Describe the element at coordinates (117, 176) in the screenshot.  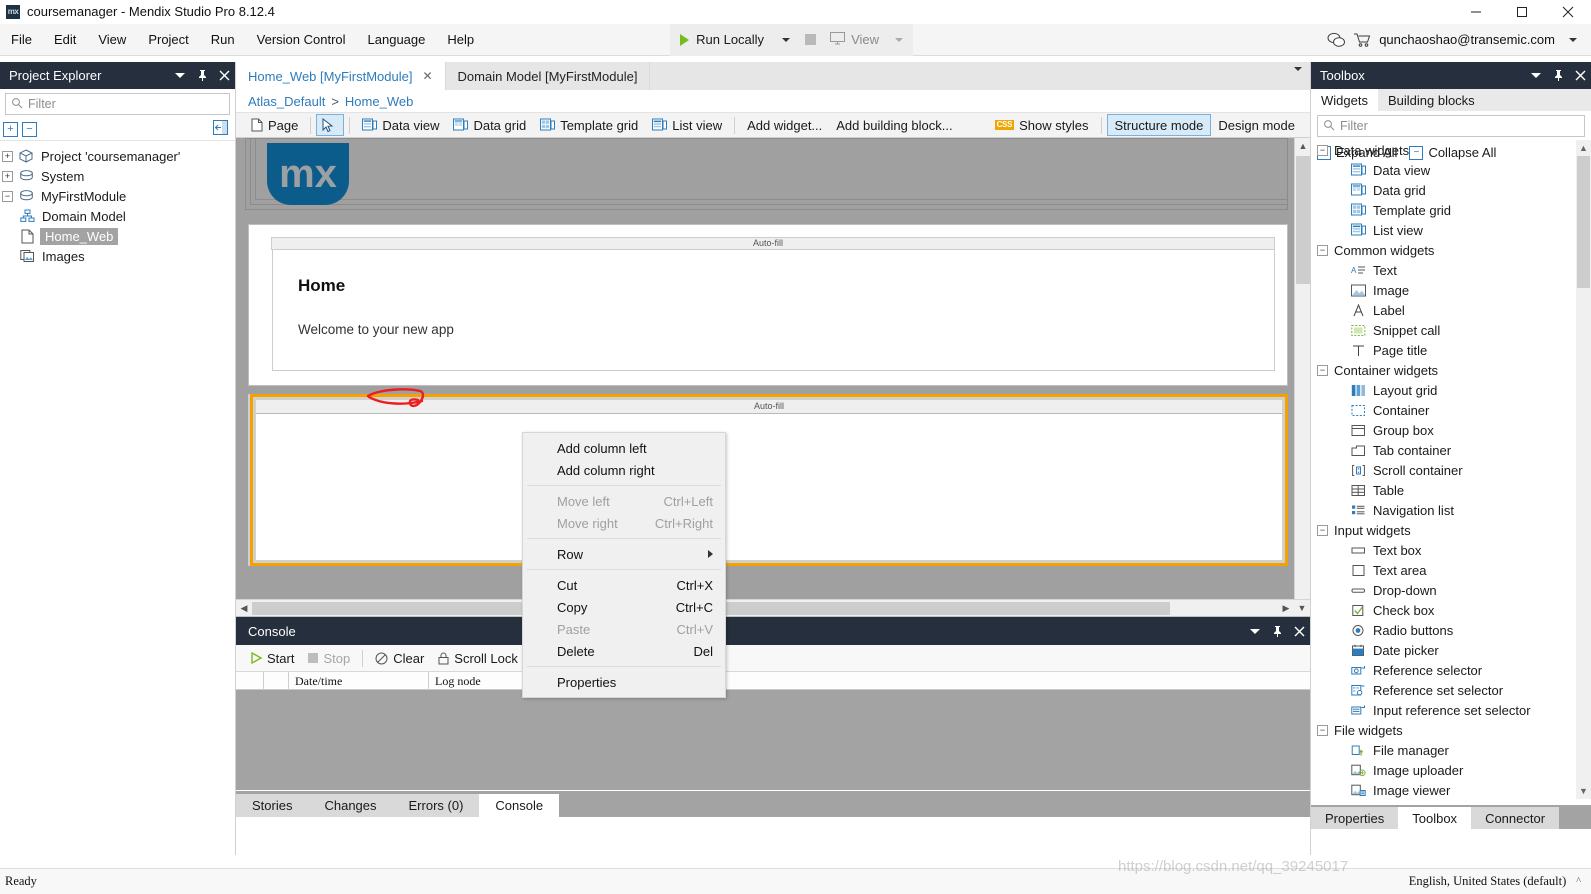
I see `tree-node-system: + System` at that location.